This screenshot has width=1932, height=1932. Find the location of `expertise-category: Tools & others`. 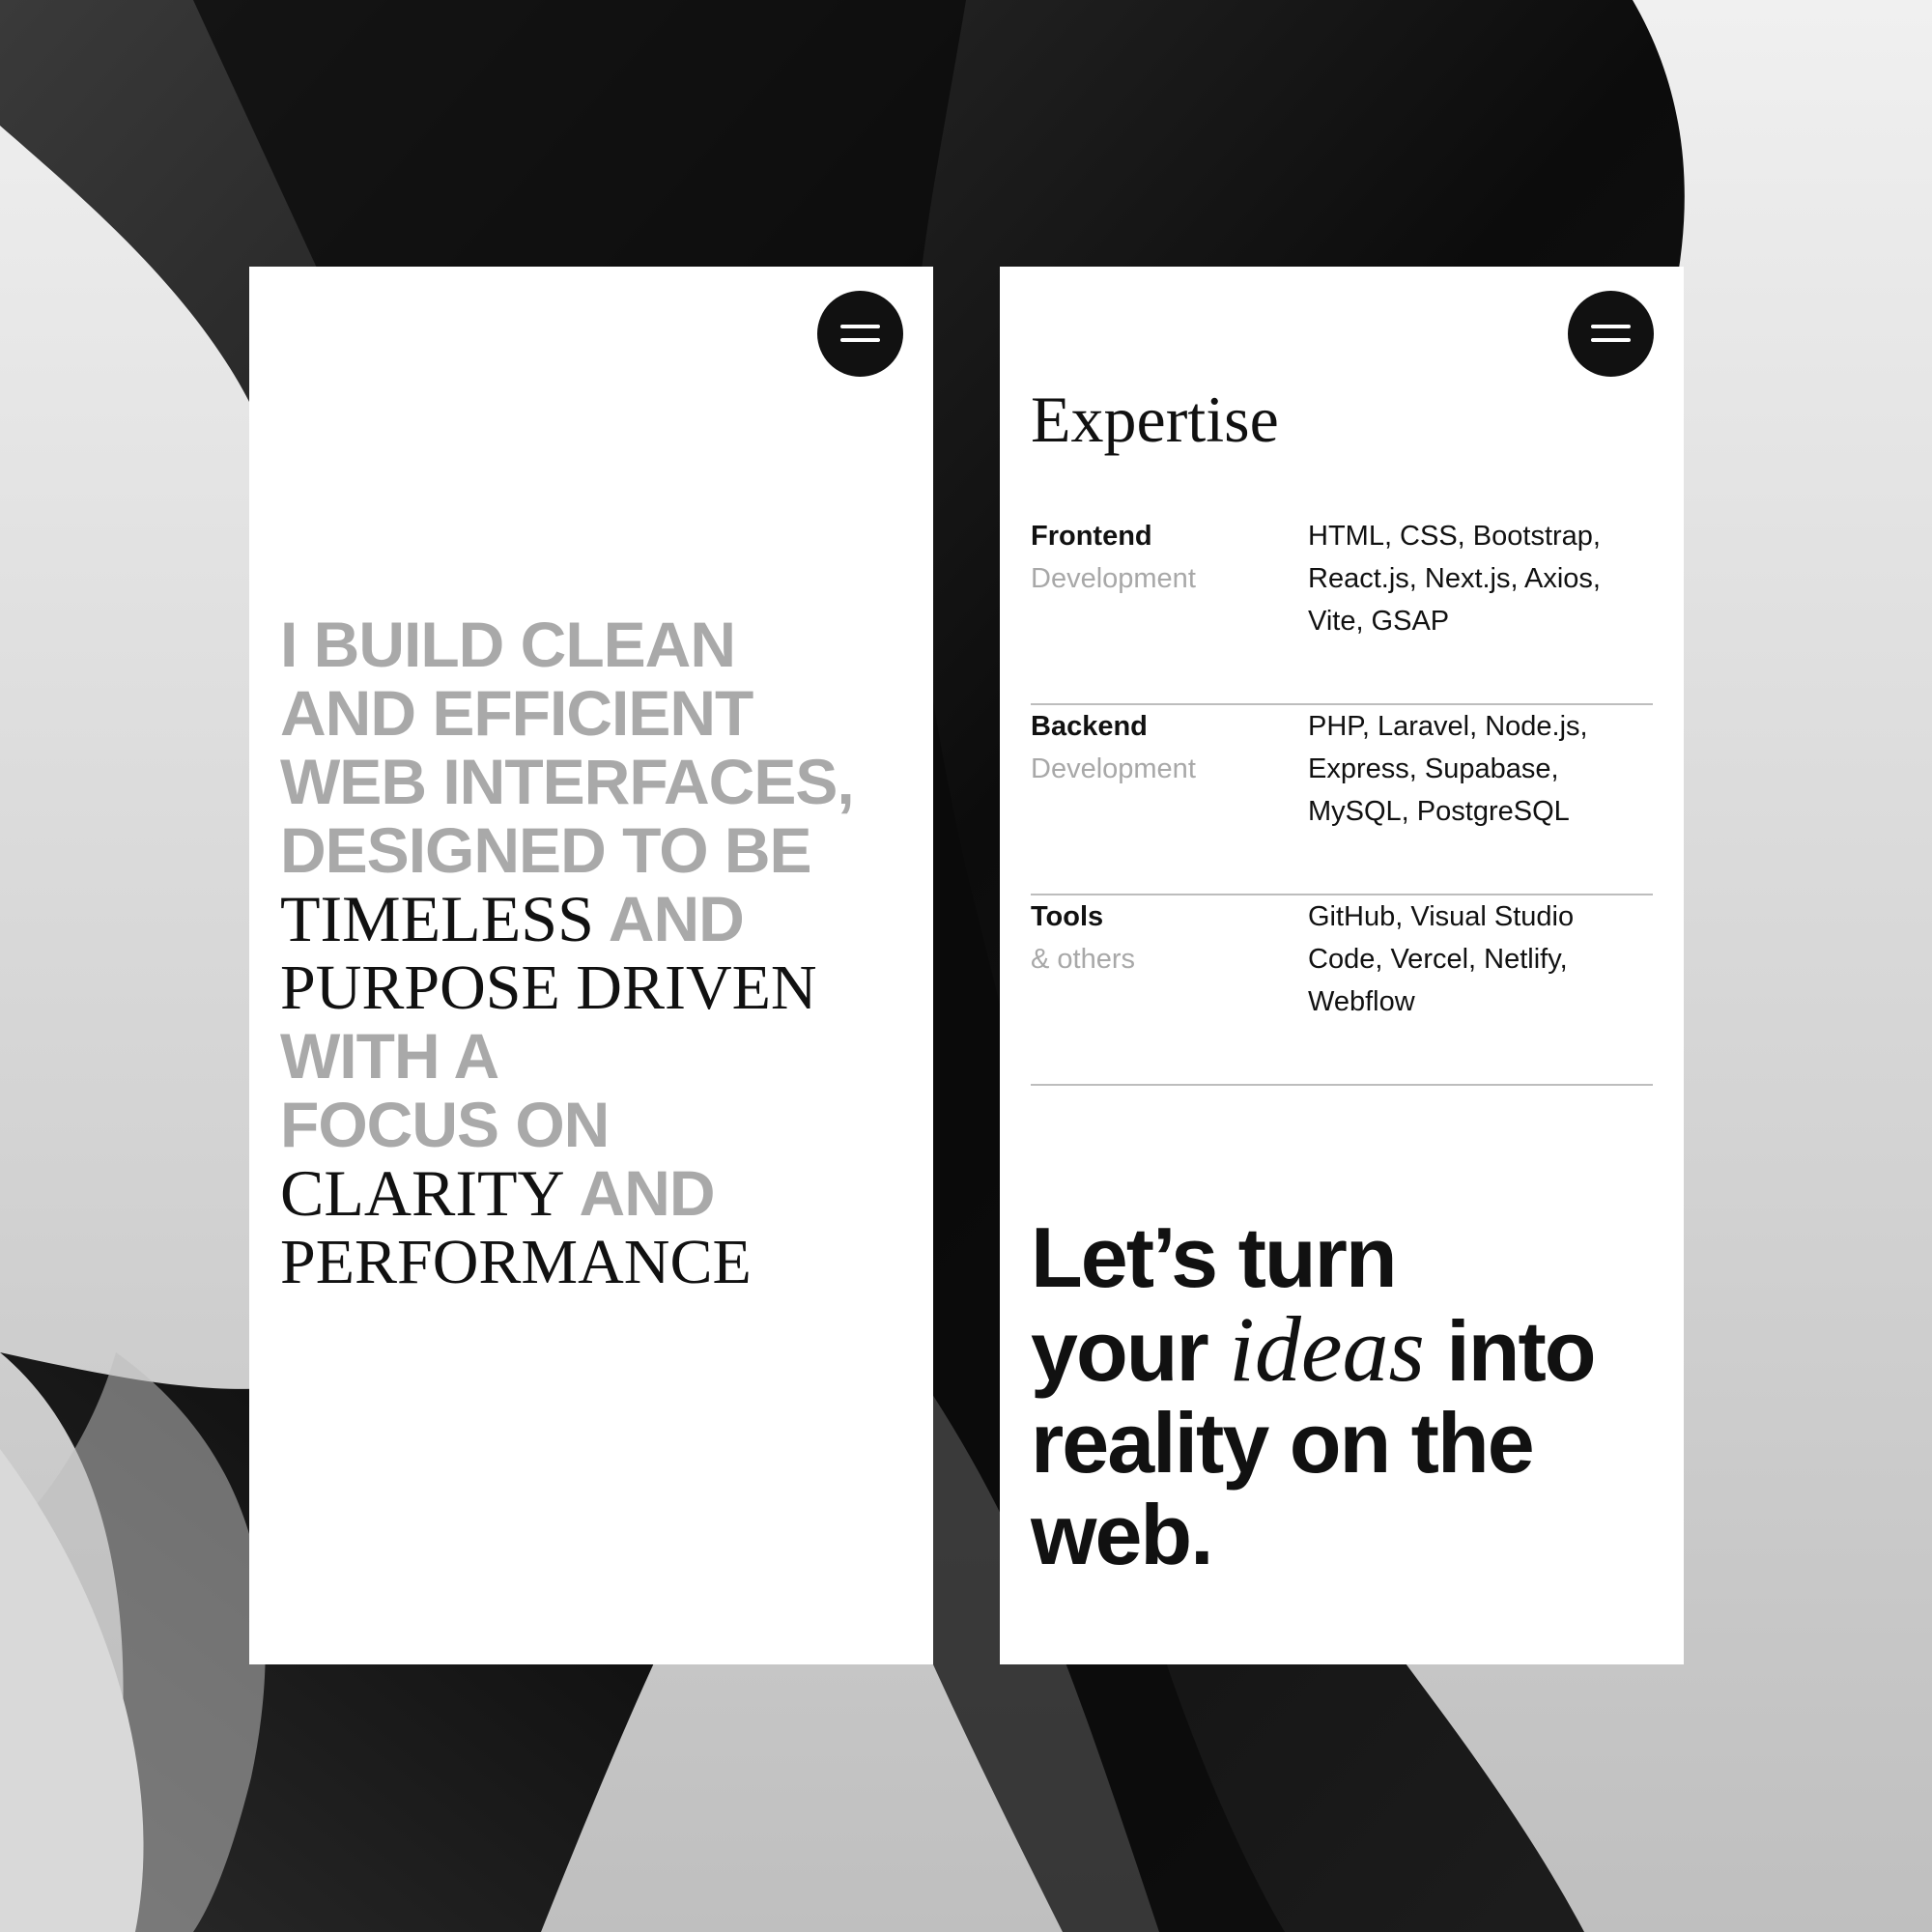

expertise-category: Tools & others is located at coordinates (1083, 937).